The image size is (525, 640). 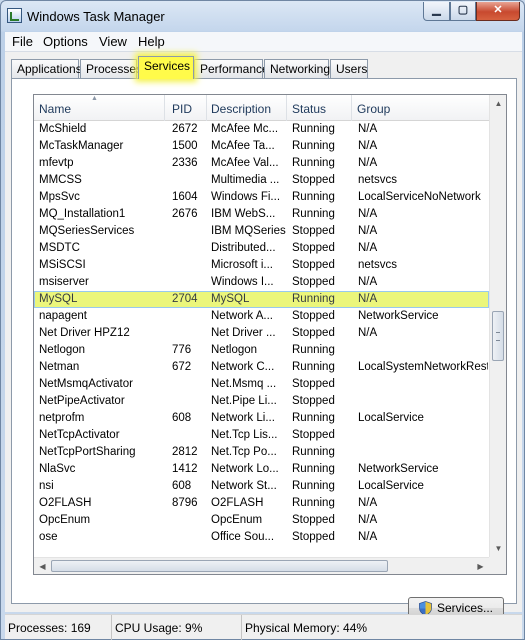 I want to click on window-title: Windows Task Manager, so click(x=96, y=16).